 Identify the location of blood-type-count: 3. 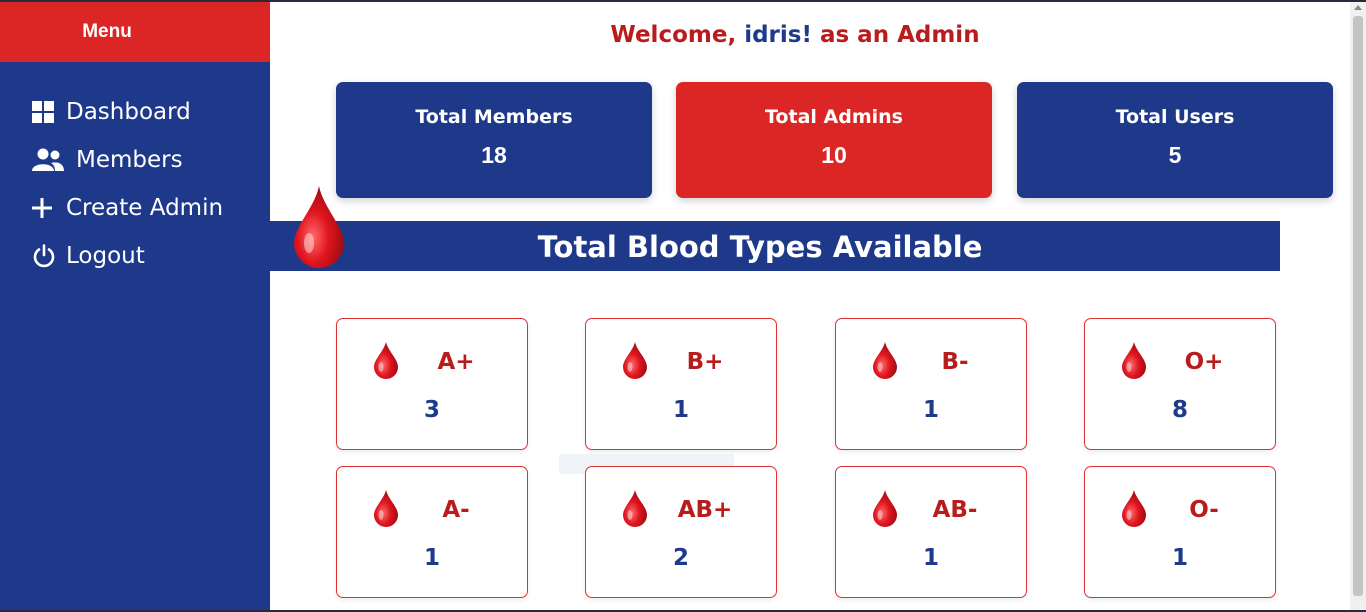
(431, 410).